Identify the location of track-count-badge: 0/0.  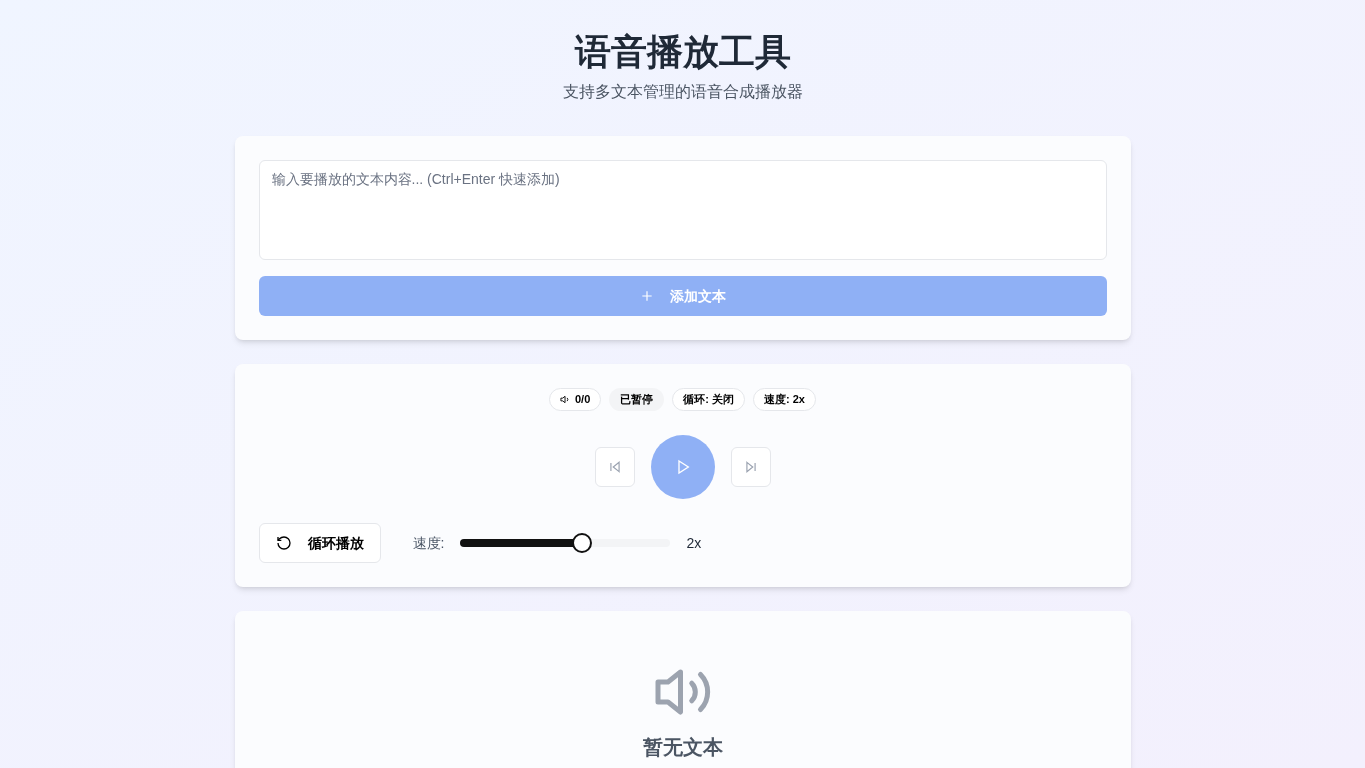
(575, 399).